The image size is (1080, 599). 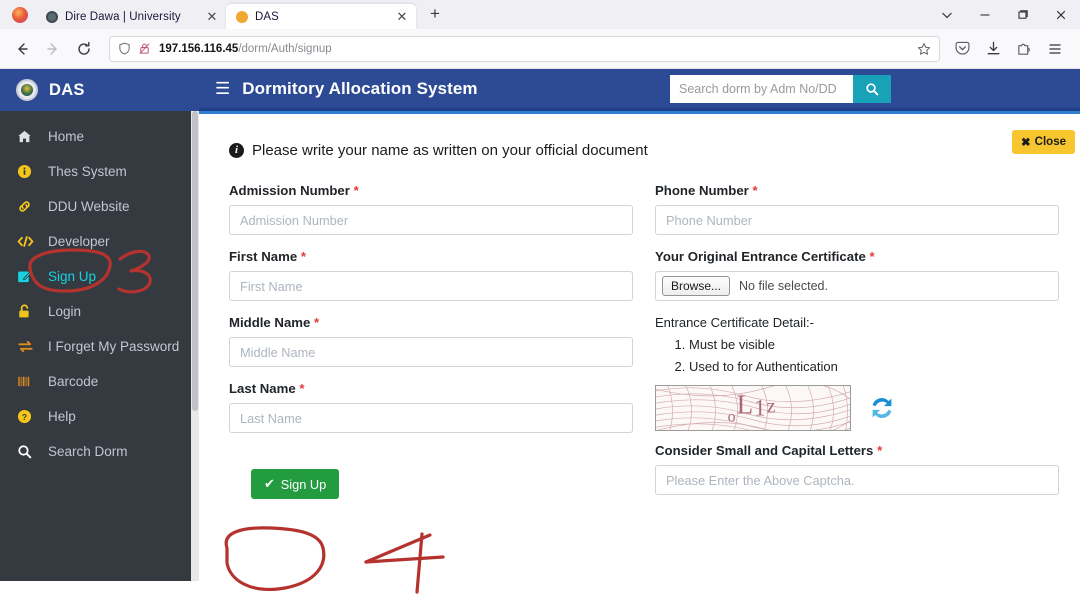 I want to click on bookmark-star-icon, so click(x=924, y=49).